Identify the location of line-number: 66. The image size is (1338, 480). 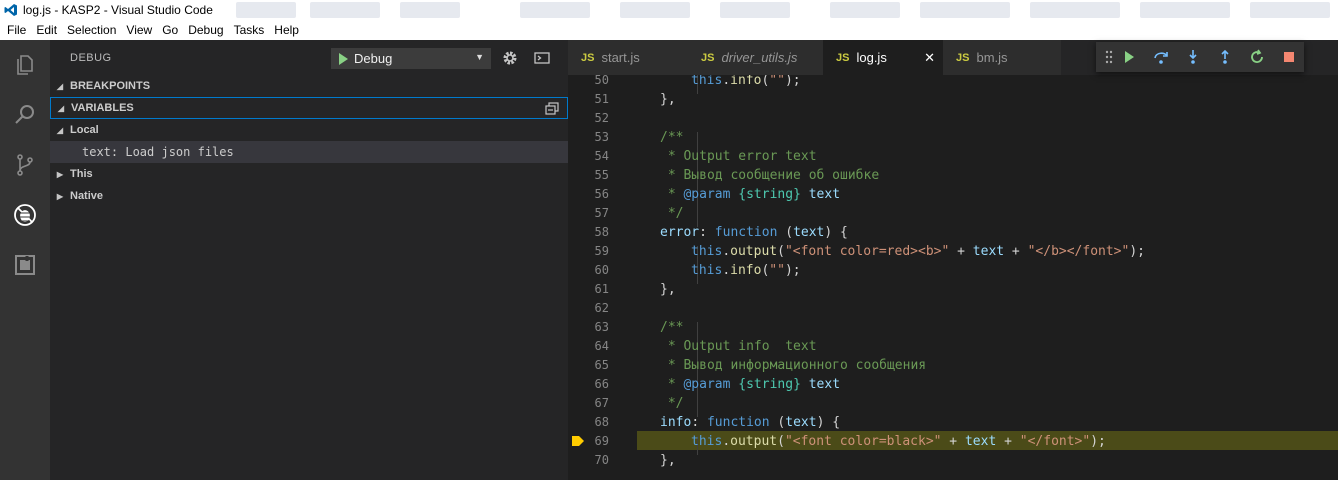
(588, 384).